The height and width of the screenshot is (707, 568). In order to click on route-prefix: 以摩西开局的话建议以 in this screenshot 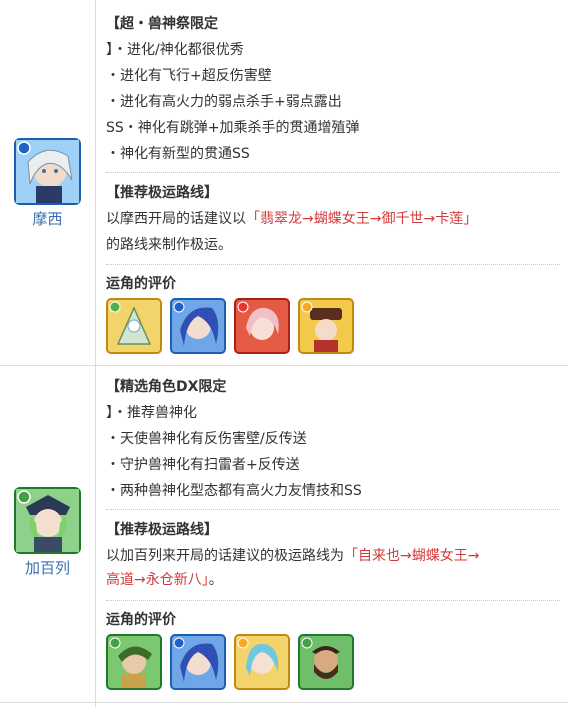, I will do `click(176, 219)`.